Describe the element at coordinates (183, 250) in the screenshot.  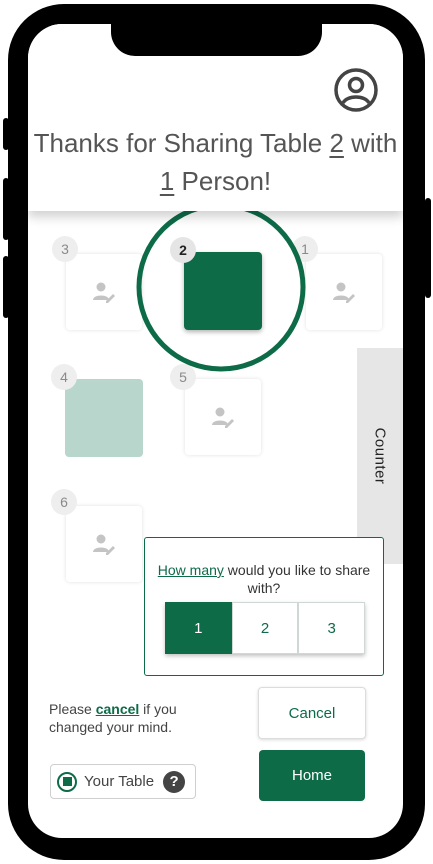
I see `table-number-badge: 2` at that location.